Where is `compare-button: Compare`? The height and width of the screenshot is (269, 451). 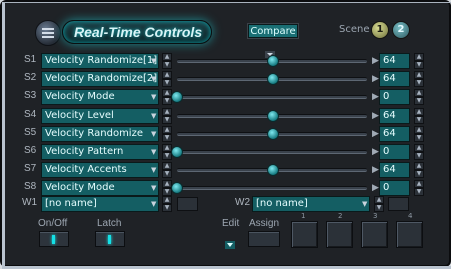 compare-button: Compare is located at coordinates (273, 31).